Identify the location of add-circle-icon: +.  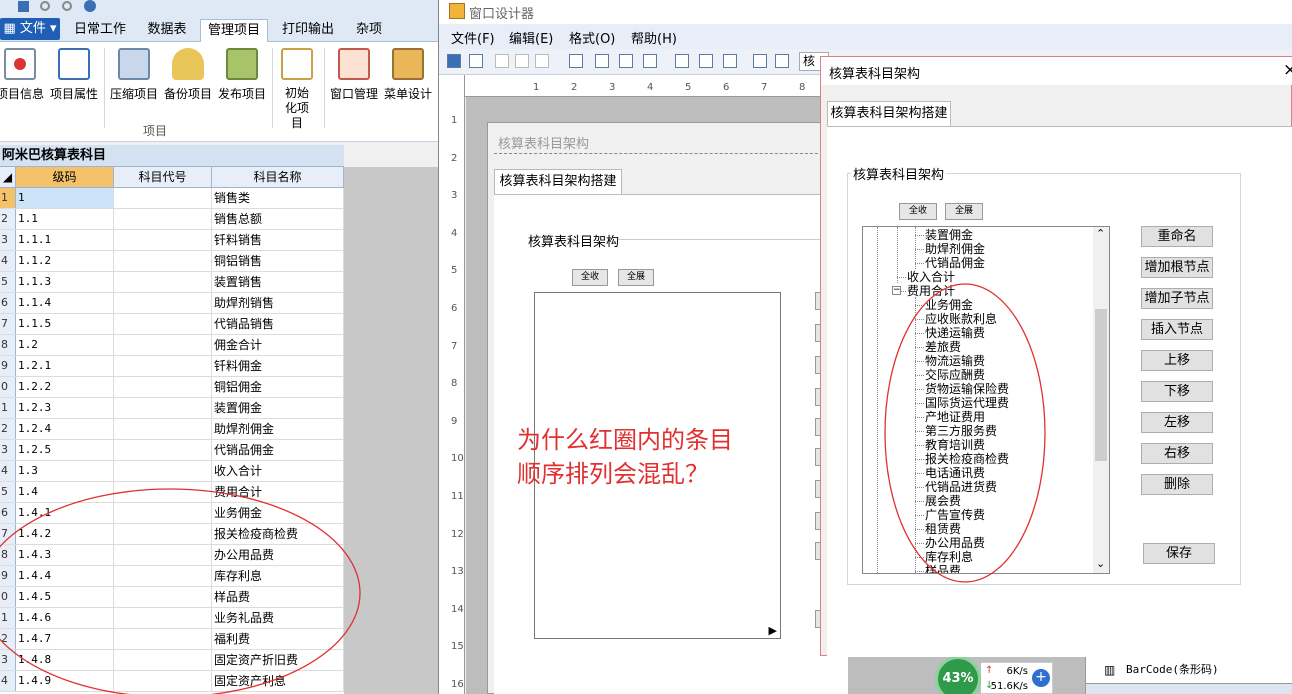
(1041, 678).